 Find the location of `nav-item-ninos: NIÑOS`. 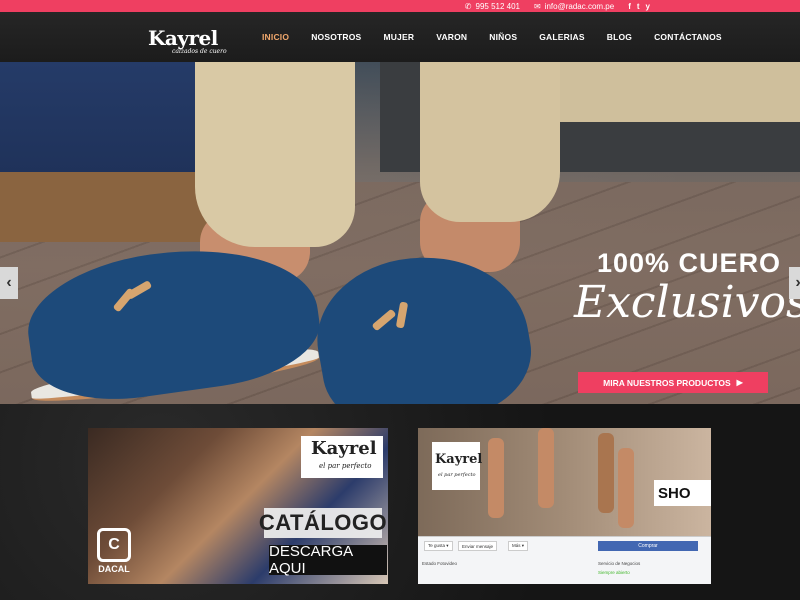

nav-item-ninos: NIÑOS is located at coordinates (503, 37).